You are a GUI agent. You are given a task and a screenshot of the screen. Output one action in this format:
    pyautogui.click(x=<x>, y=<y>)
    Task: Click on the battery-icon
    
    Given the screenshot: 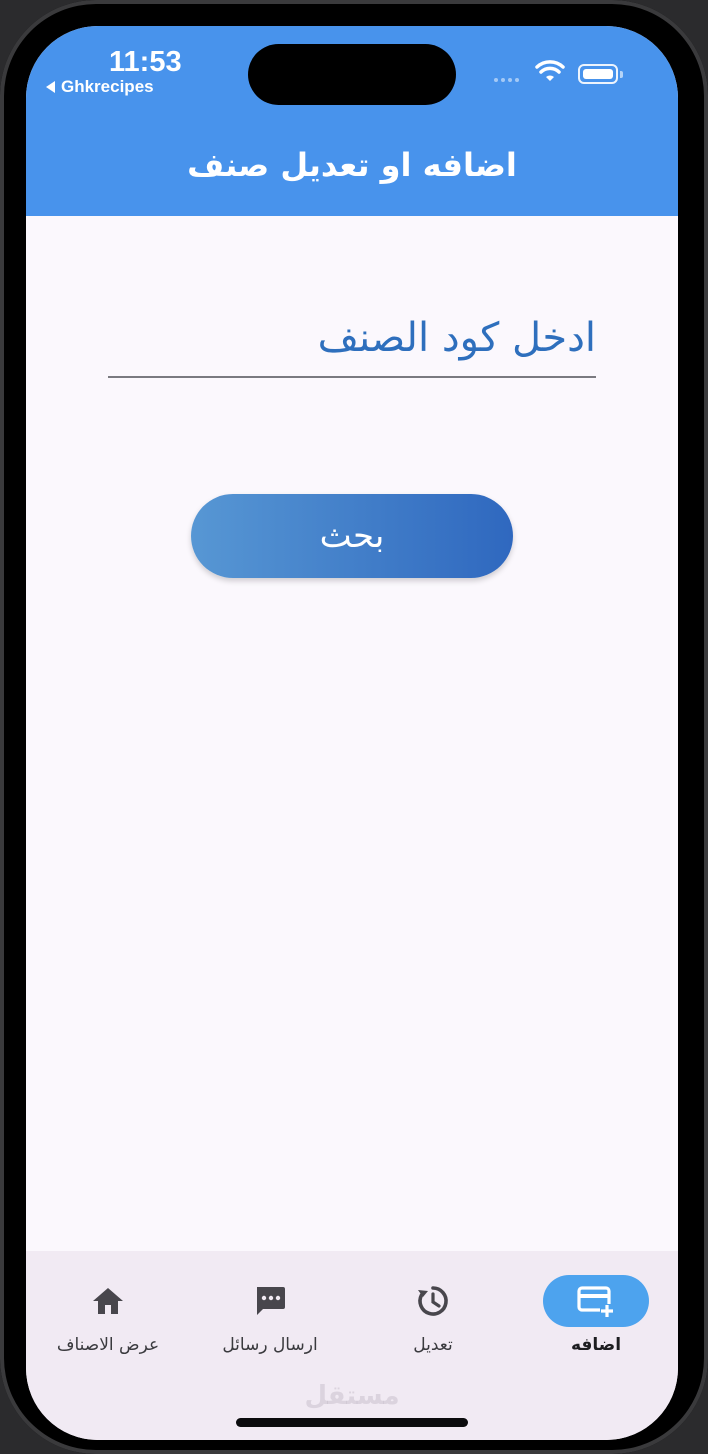 What is the action you would take?
    pyautogui.click(x=598, y=74)
    